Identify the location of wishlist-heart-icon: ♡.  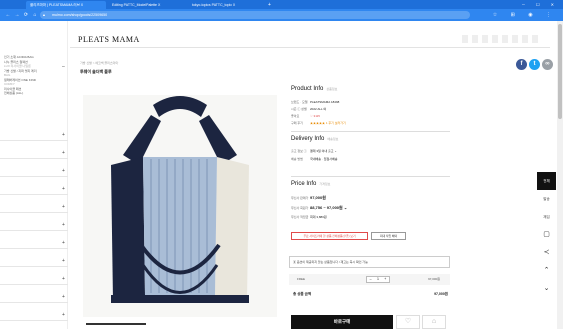
(408, 322).